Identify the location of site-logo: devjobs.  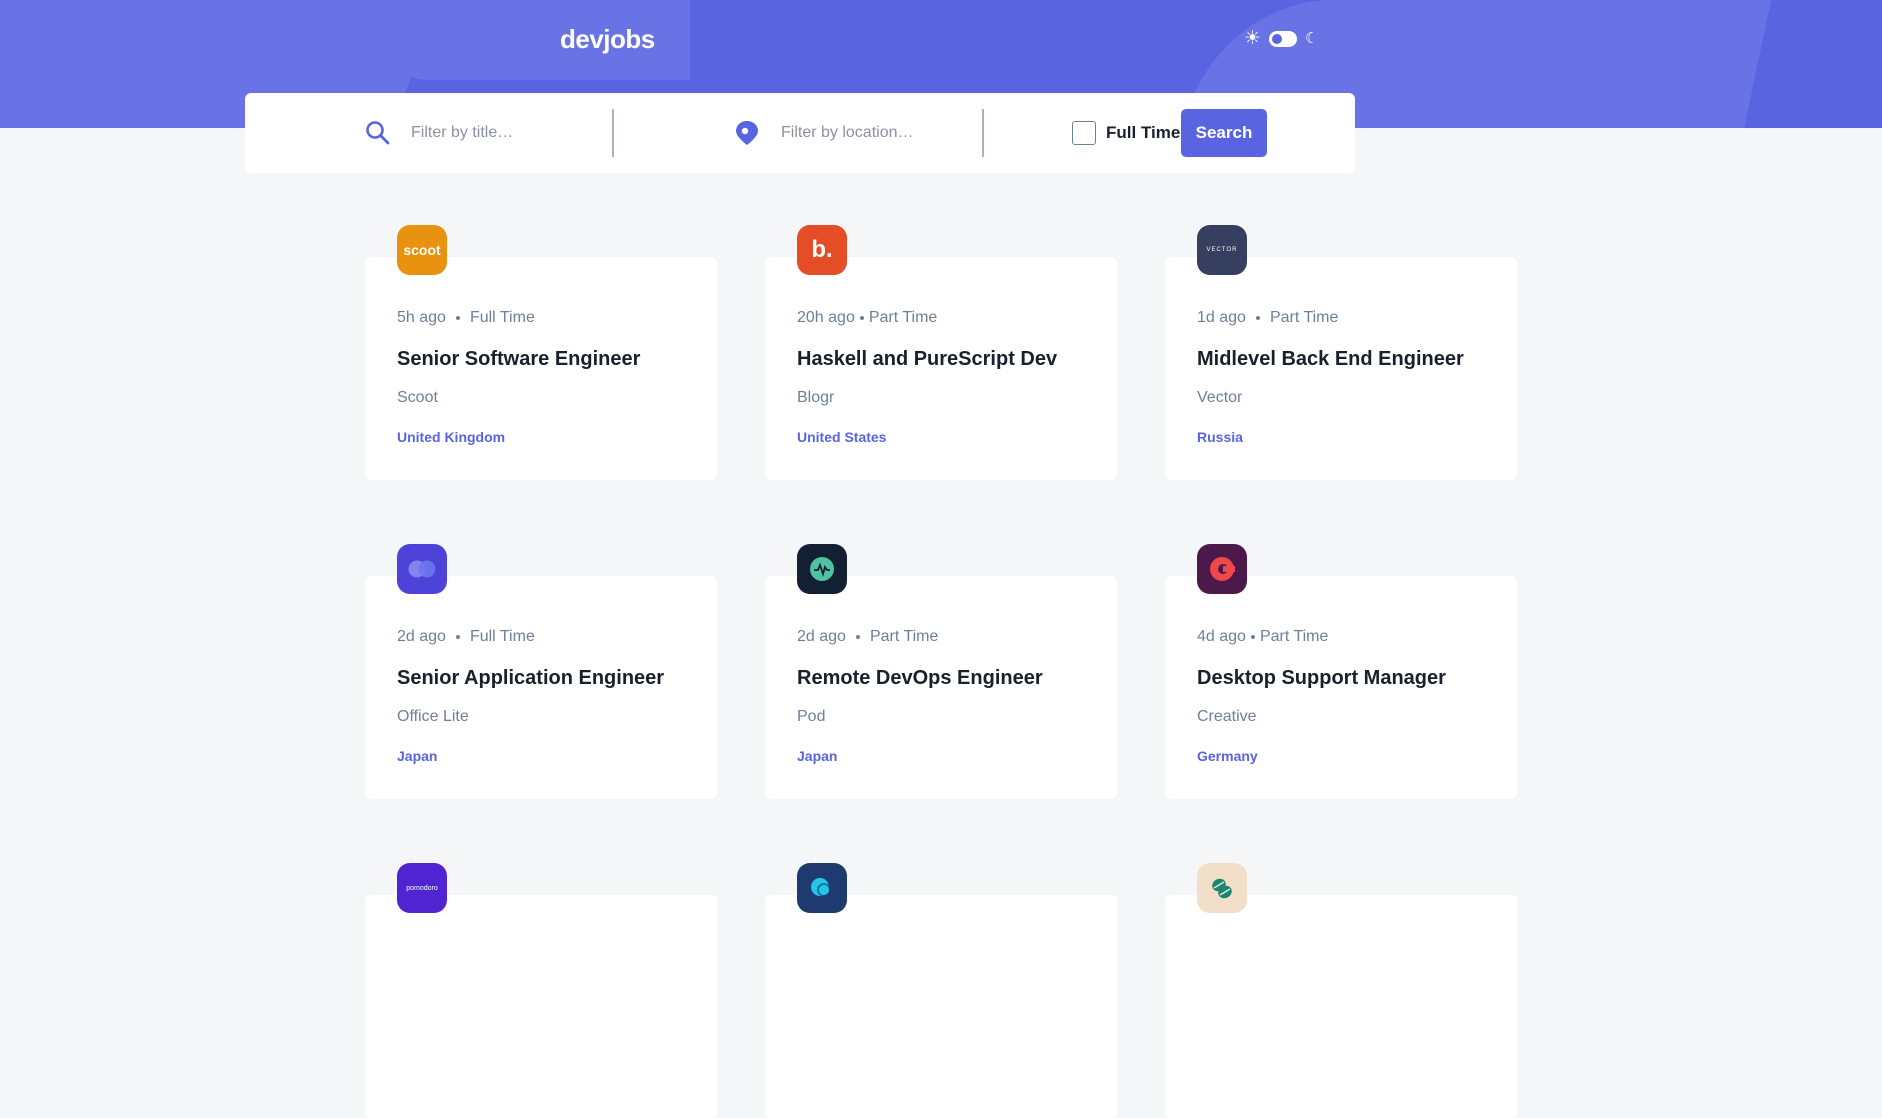
(607, 39).